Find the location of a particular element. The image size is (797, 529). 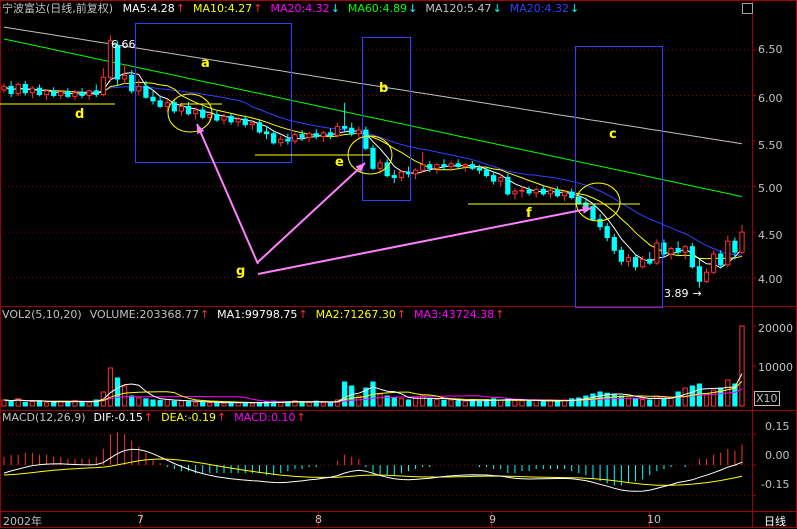

legend-item: MA1:99798.75↑ is located at coordinates (262, 314).